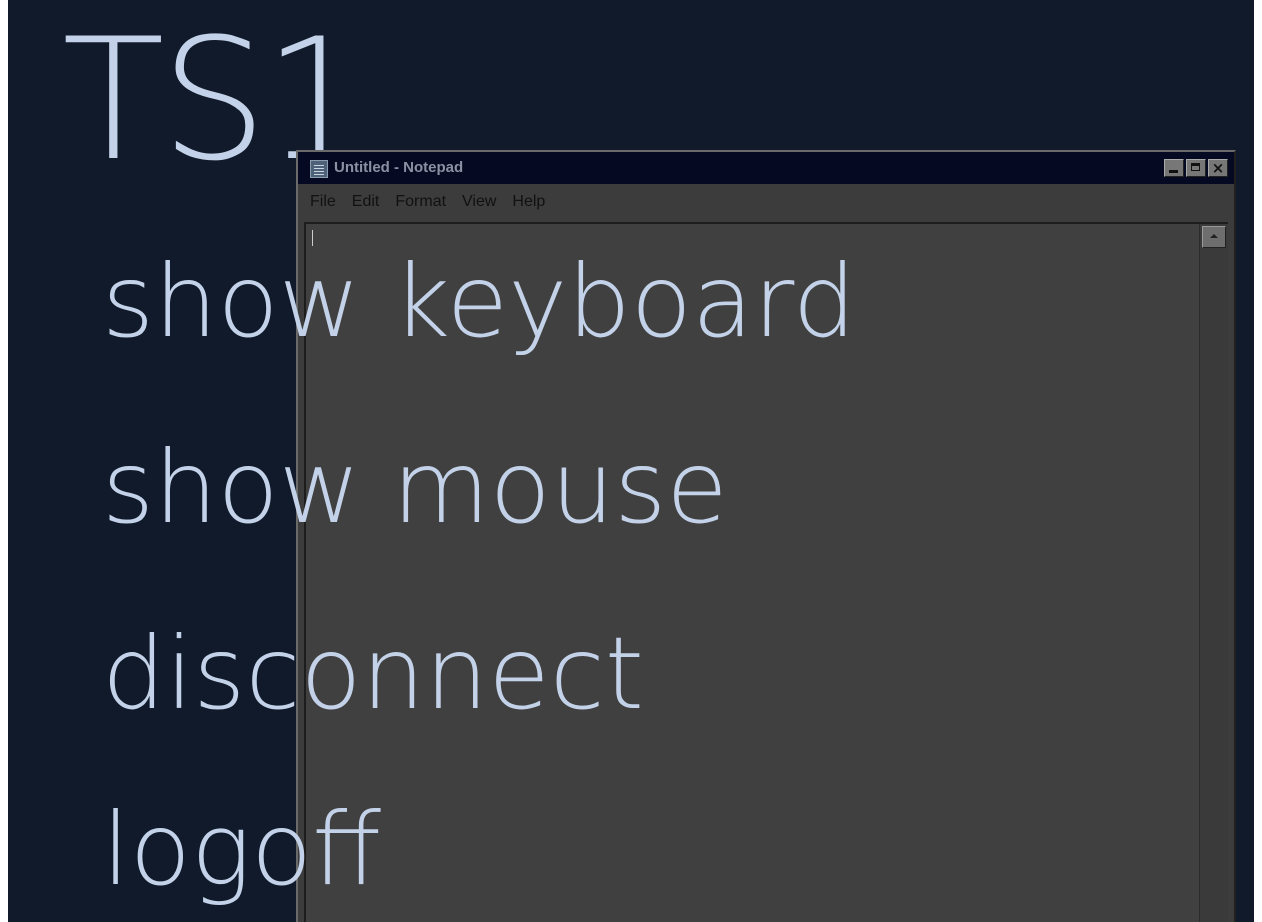 Image resolution: width=1262 pixels, height=922 pixels. I want to click on menu-help: Help, so click(528, 202).